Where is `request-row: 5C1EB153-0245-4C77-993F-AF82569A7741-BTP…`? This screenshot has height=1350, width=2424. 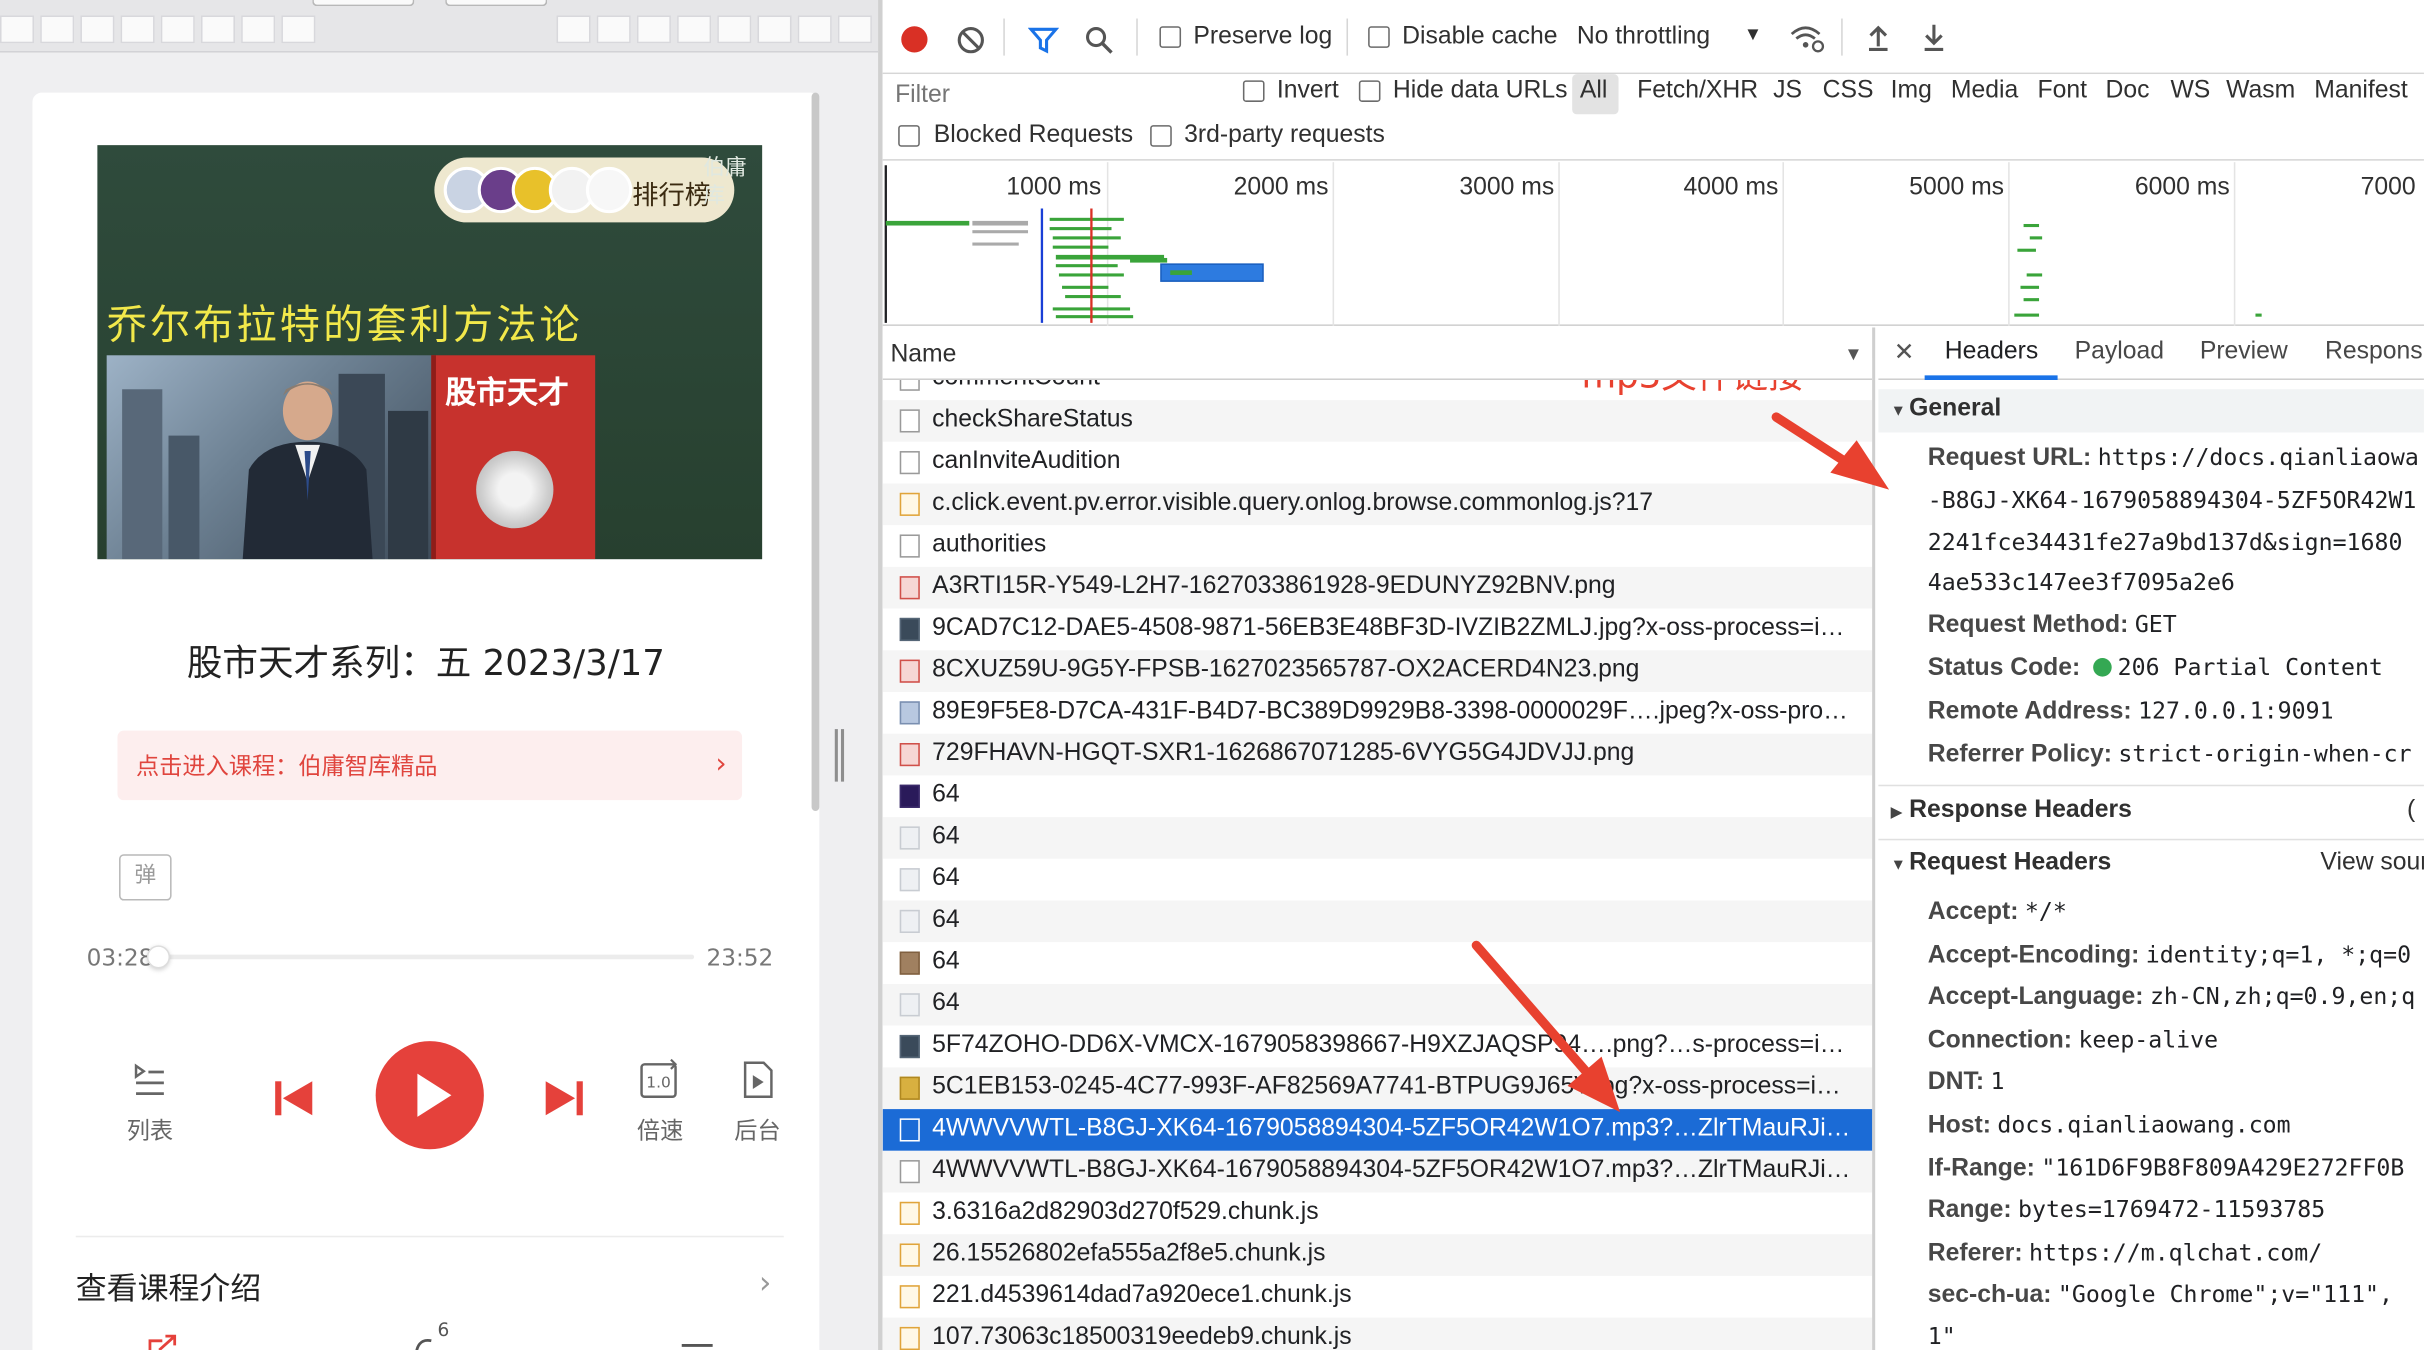
request-row: 5C1EB153-0245-4C77-993F-AF82569A7741-BTP… is located at coordinates (1377, 1088).